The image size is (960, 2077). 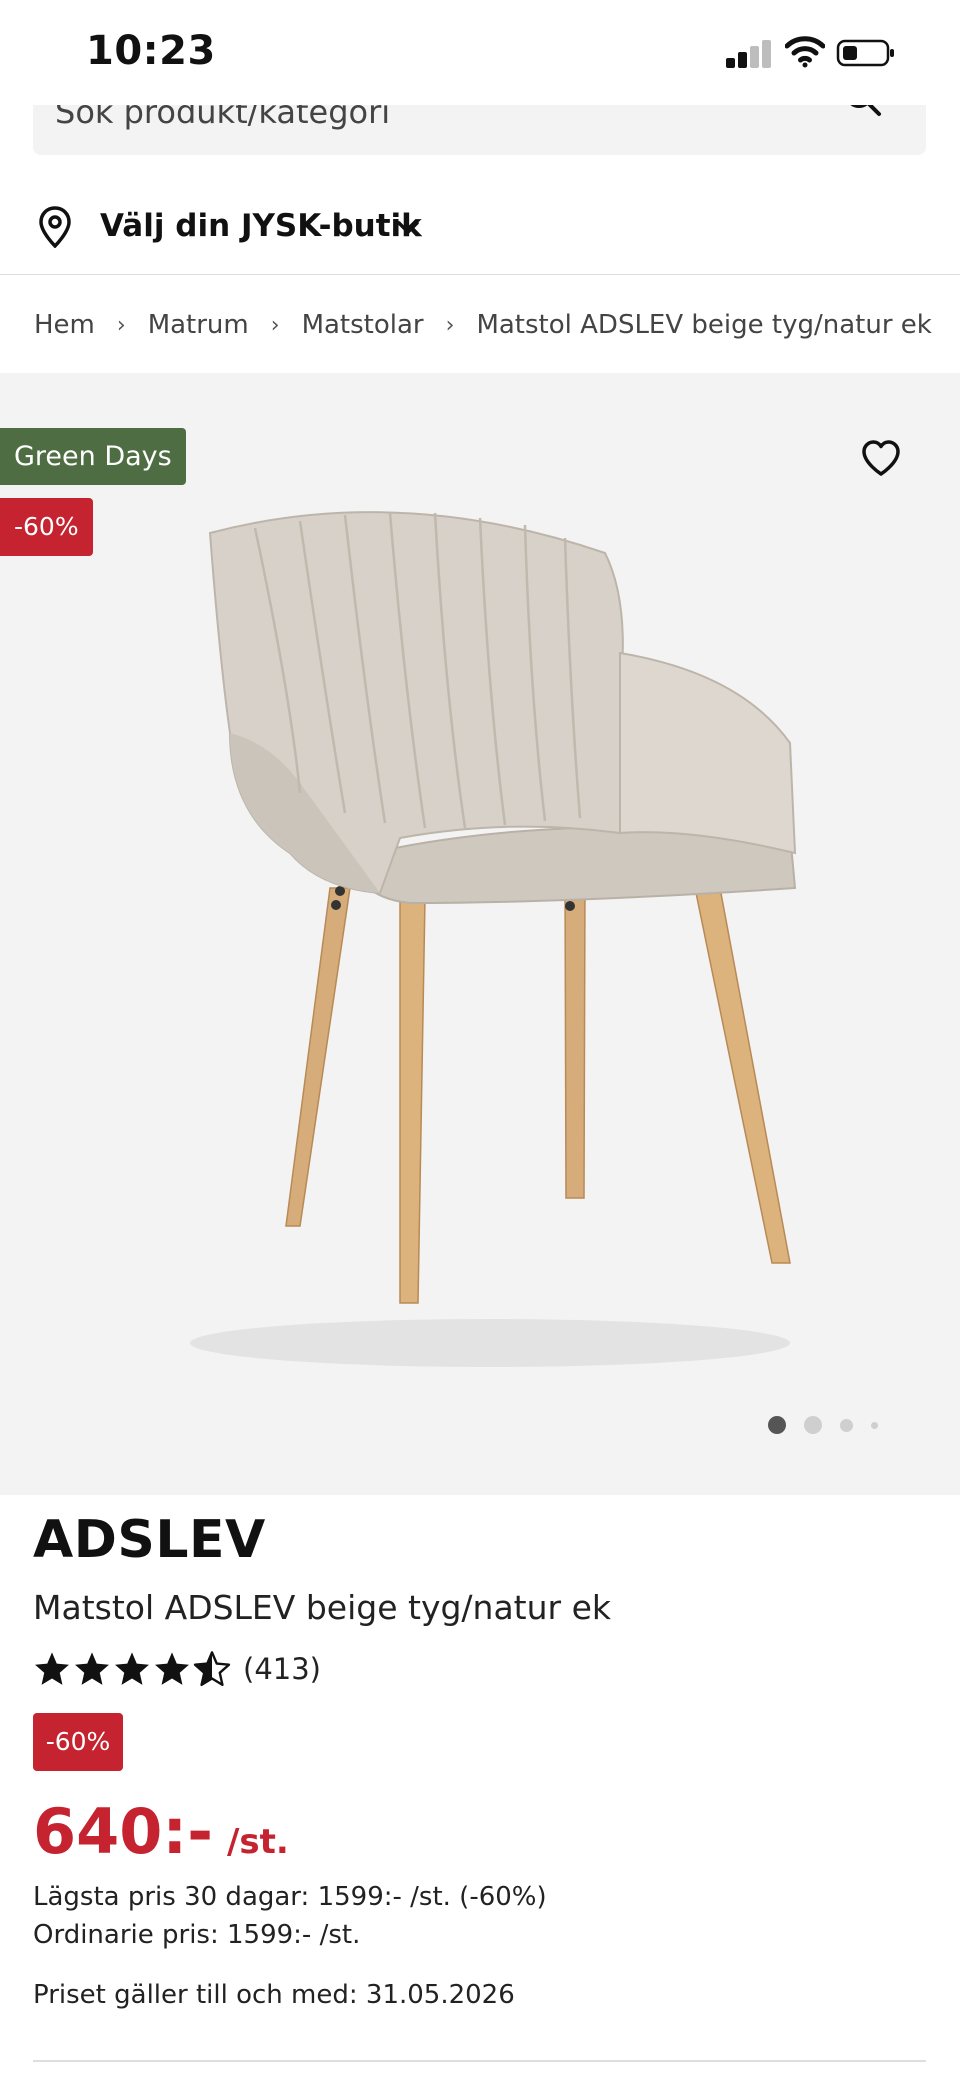 I want to click on rating-stars, so click(x=132, y=1669).